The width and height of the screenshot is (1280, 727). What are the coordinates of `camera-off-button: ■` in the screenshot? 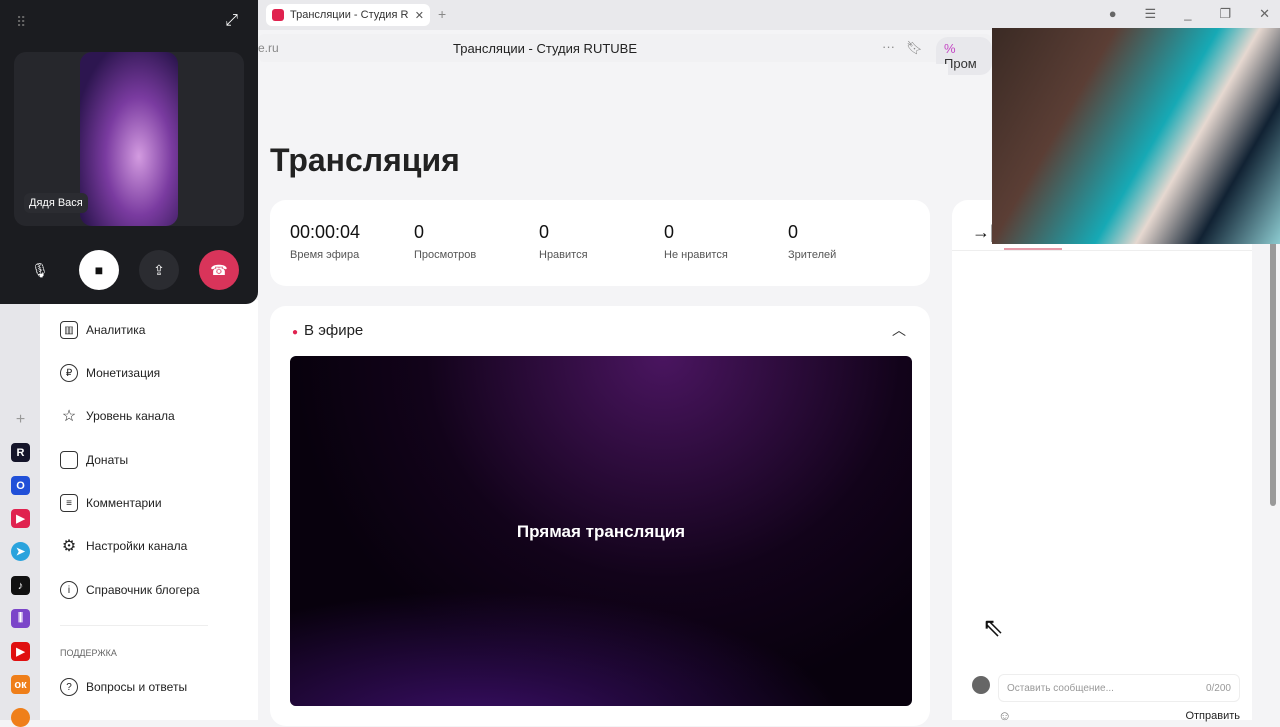 It's located at (99, 270).